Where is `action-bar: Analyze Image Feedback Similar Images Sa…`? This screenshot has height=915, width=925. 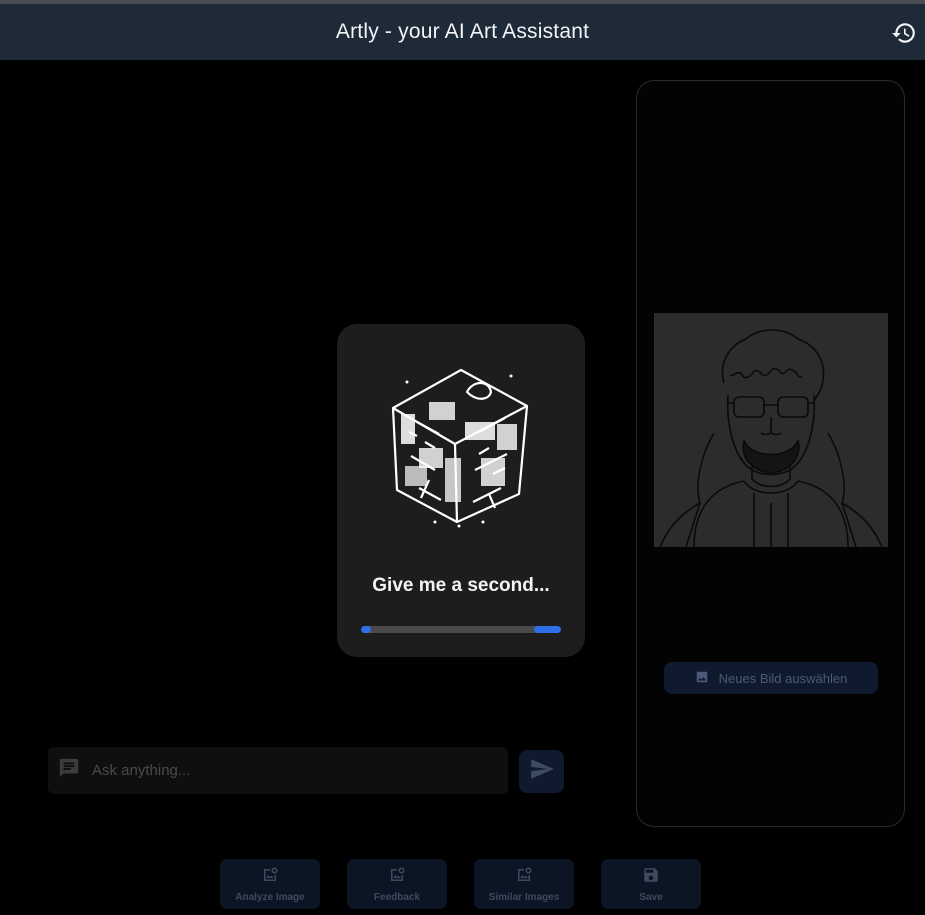 action-bar: Analyze Image Feedback Similar Images Sa… is located at coordinates (460, 884).